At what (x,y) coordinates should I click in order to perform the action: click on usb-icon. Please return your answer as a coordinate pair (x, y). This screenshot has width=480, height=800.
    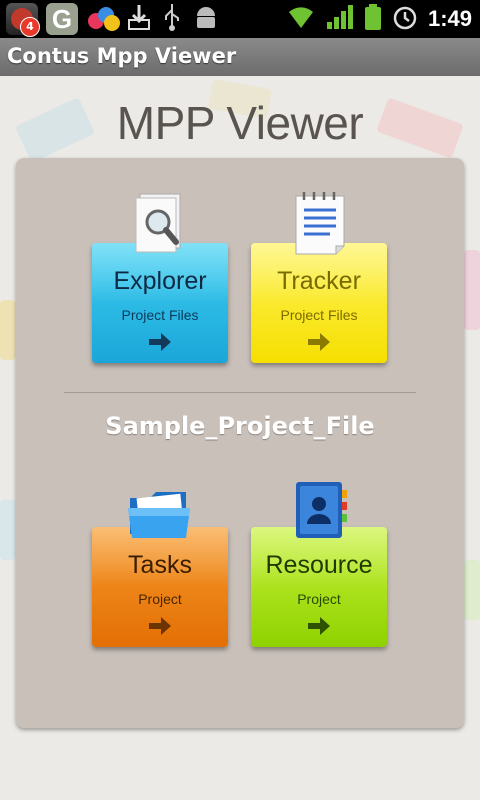
    Looking at the image, I should click on (172, 19).